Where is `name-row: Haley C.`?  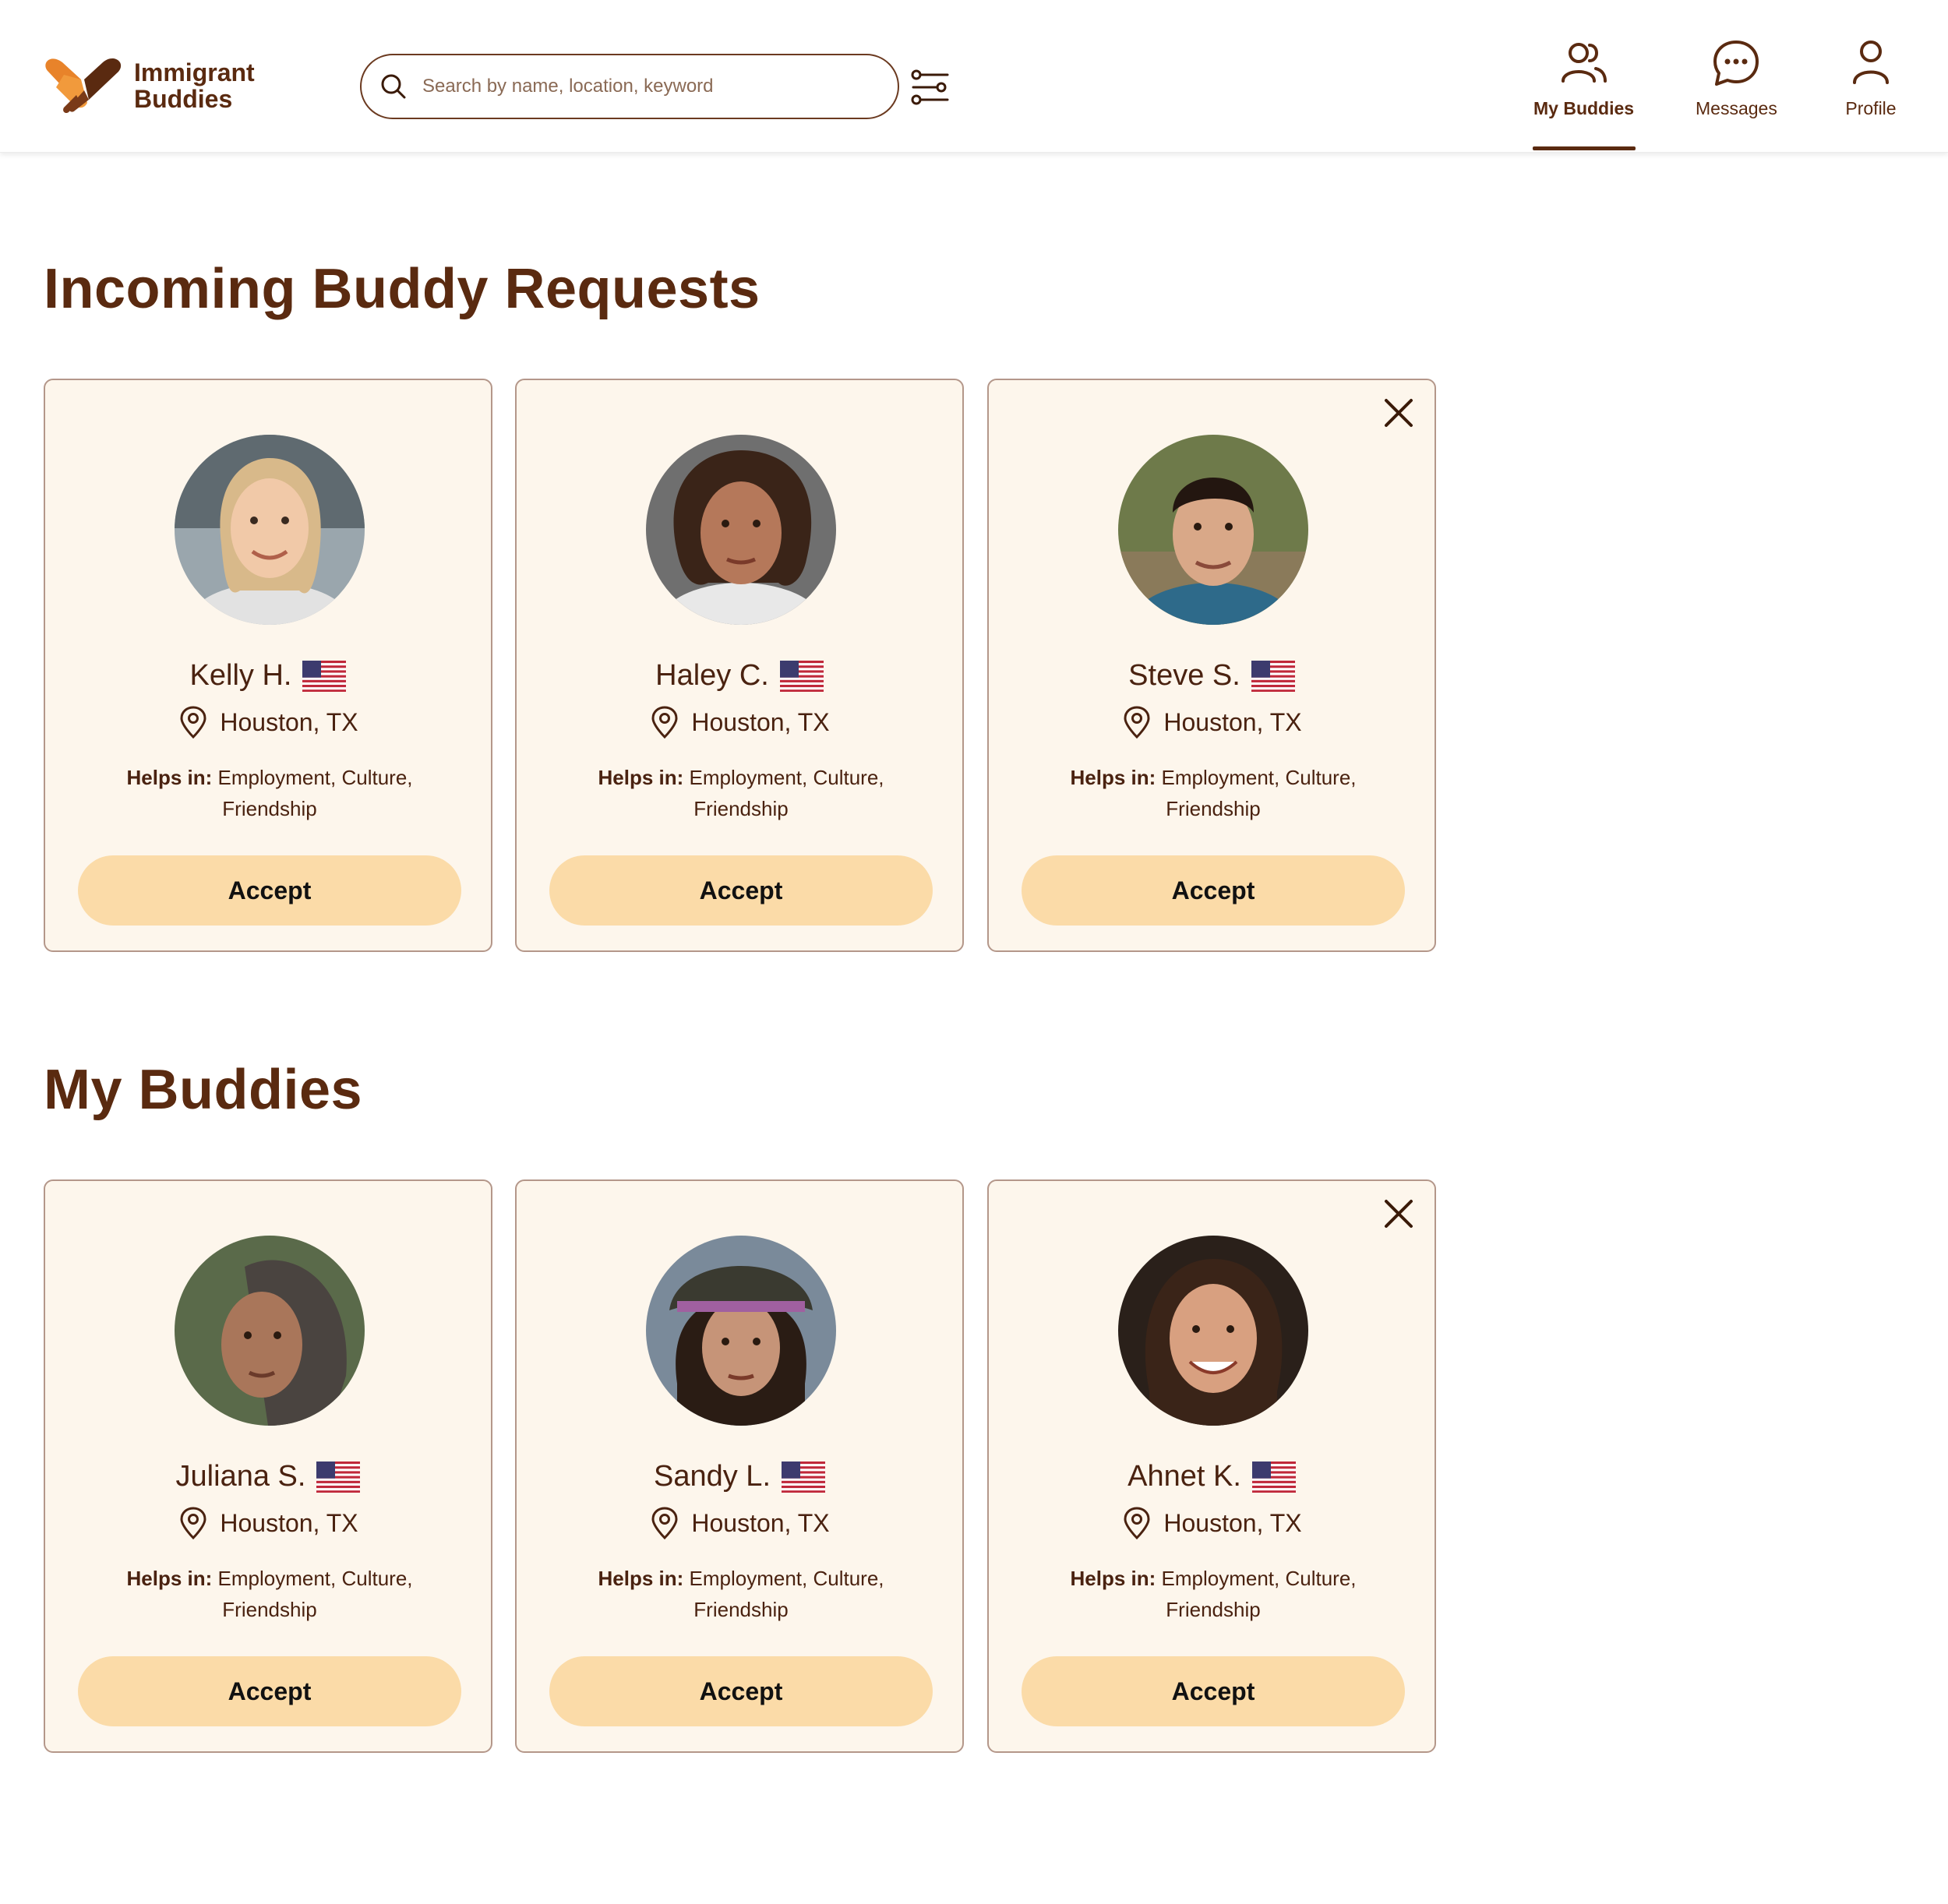 name-row: Haley C. is located at coordinates (739, 676).